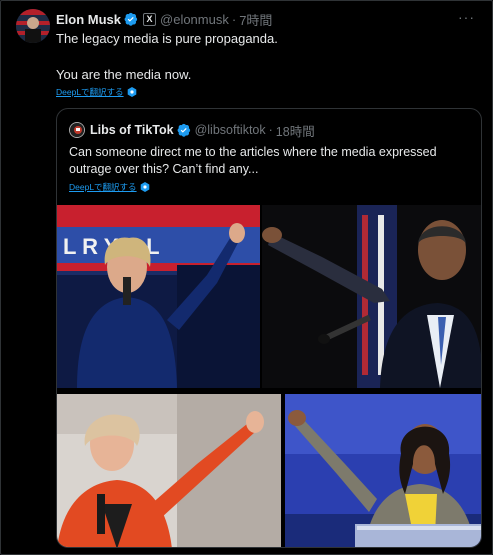 The image size is (493, 555). What do you see at coordinates (124, 74) in the screenshot?
I see `tweet-text-line-2: You are the media now.` at bounding box center [124, 74].